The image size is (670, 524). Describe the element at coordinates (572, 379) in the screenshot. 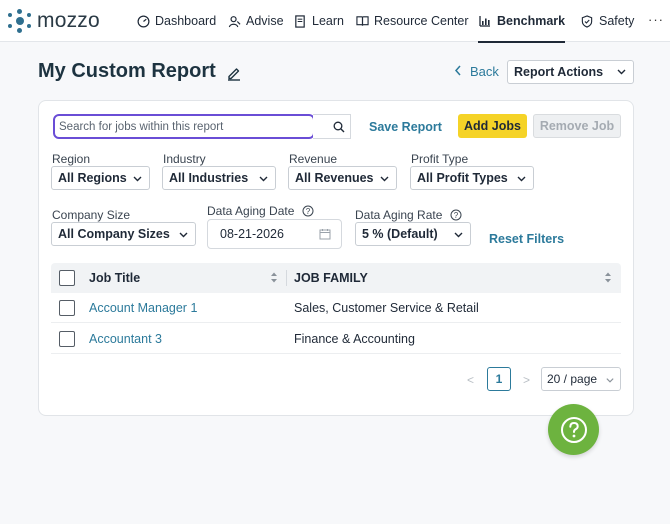

I see `page-size-value: 20 / page` at that location.